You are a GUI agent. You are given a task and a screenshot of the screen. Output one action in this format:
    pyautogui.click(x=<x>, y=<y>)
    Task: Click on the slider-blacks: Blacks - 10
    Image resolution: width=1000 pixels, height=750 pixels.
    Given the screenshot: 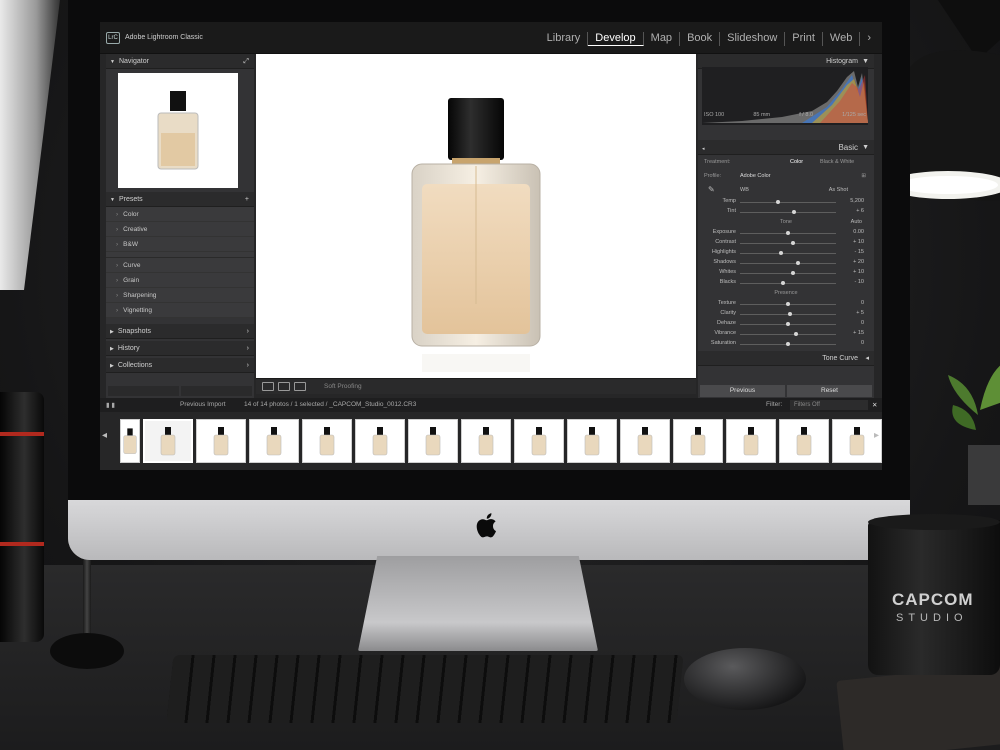 What is the action you would take?
    pyautogui.click(x=786, y=283)
    